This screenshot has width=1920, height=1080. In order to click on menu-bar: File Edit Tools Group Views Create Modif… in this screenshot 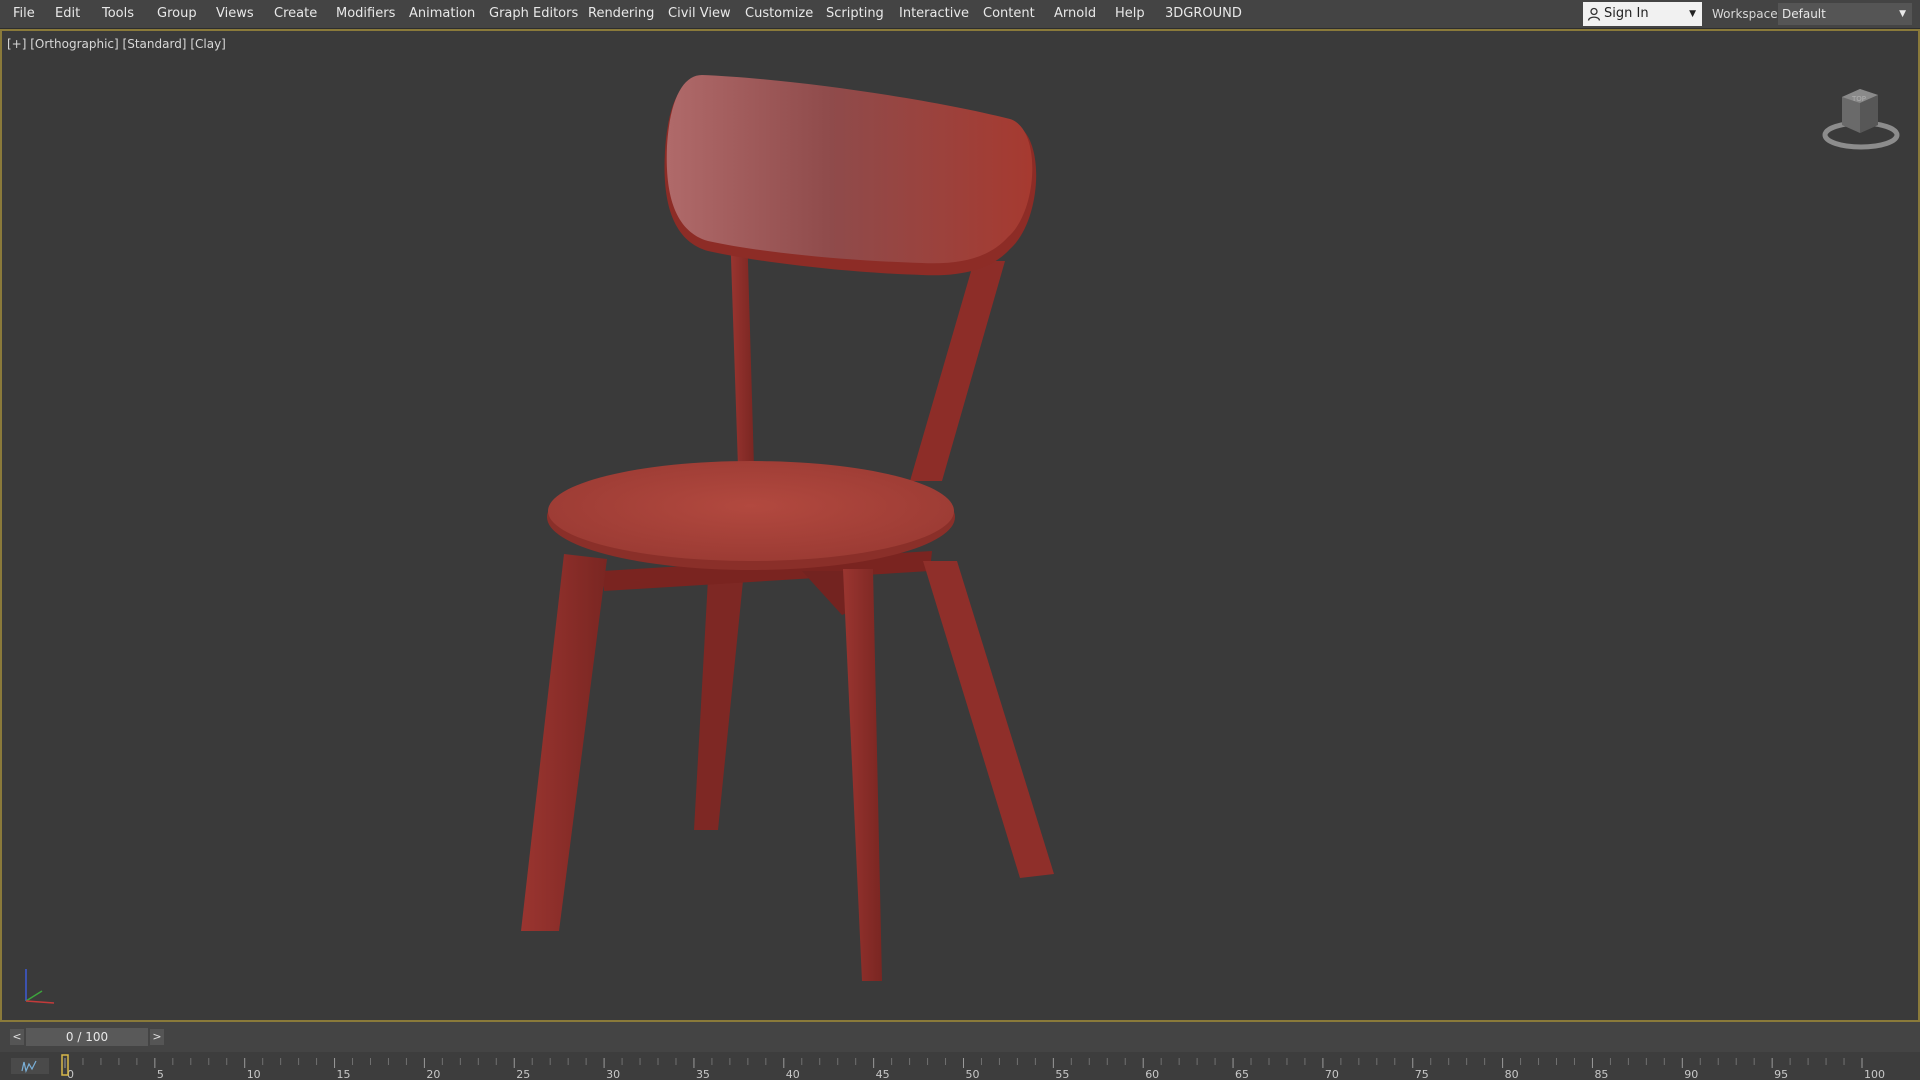, I will do `click(960, 14)`.